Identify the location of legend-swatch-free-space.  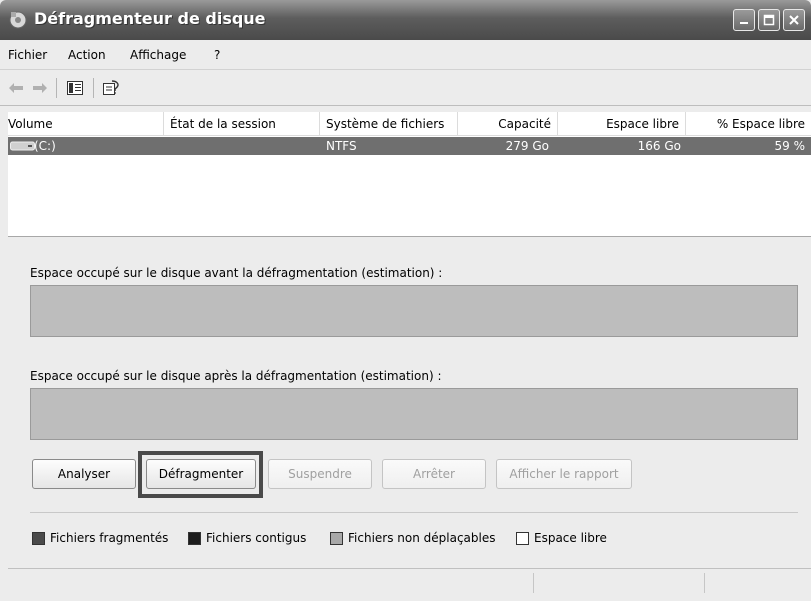
(522, 538).